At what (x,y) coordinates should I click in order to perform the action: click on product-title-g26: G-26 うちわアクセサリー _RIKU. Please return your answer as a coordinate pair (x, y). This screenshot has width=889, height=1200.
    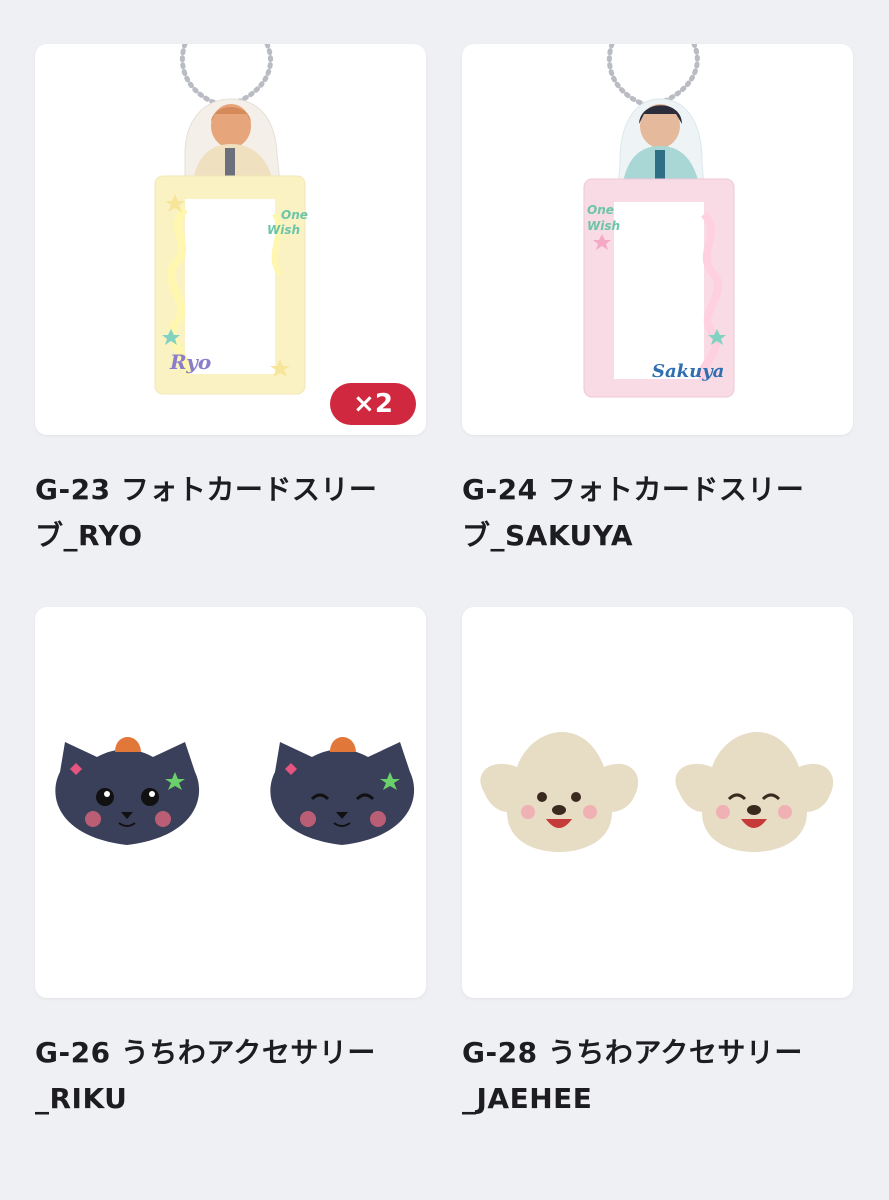
    Looking at the image, I should click on (230, 1076).